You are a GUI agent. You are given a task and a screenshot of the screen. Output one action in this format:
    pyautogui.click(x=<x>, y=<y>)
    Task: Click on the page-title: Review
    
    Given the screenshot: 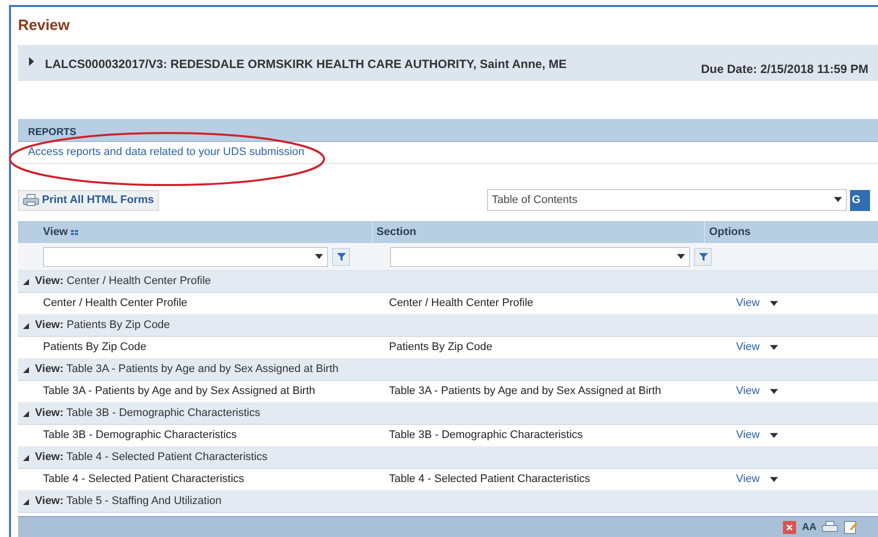 What is the action you would take?
    pyautogui.click(x=44, y=26)
    